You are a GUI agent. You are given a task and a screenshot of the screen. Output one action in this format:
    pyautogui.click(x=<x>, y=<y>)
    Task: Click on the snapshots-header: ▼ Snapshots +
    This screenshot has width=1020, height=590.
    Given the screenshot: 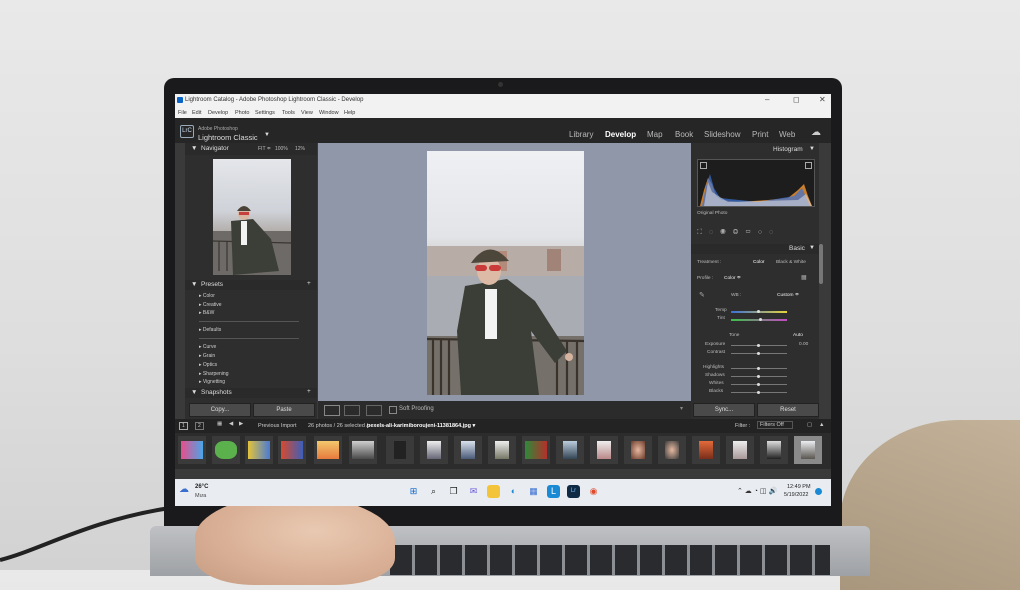 What is the action you would take?
    pyautogui.click(x=251, y=393)
    